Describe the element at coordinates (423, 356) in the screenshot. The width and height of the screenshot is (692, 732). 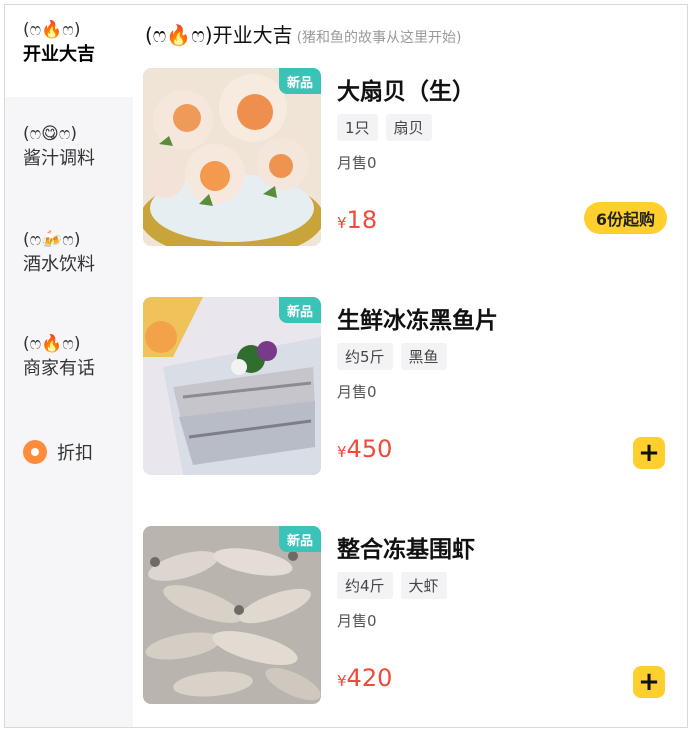
I see `product-tag: 黑鱼` at that location.